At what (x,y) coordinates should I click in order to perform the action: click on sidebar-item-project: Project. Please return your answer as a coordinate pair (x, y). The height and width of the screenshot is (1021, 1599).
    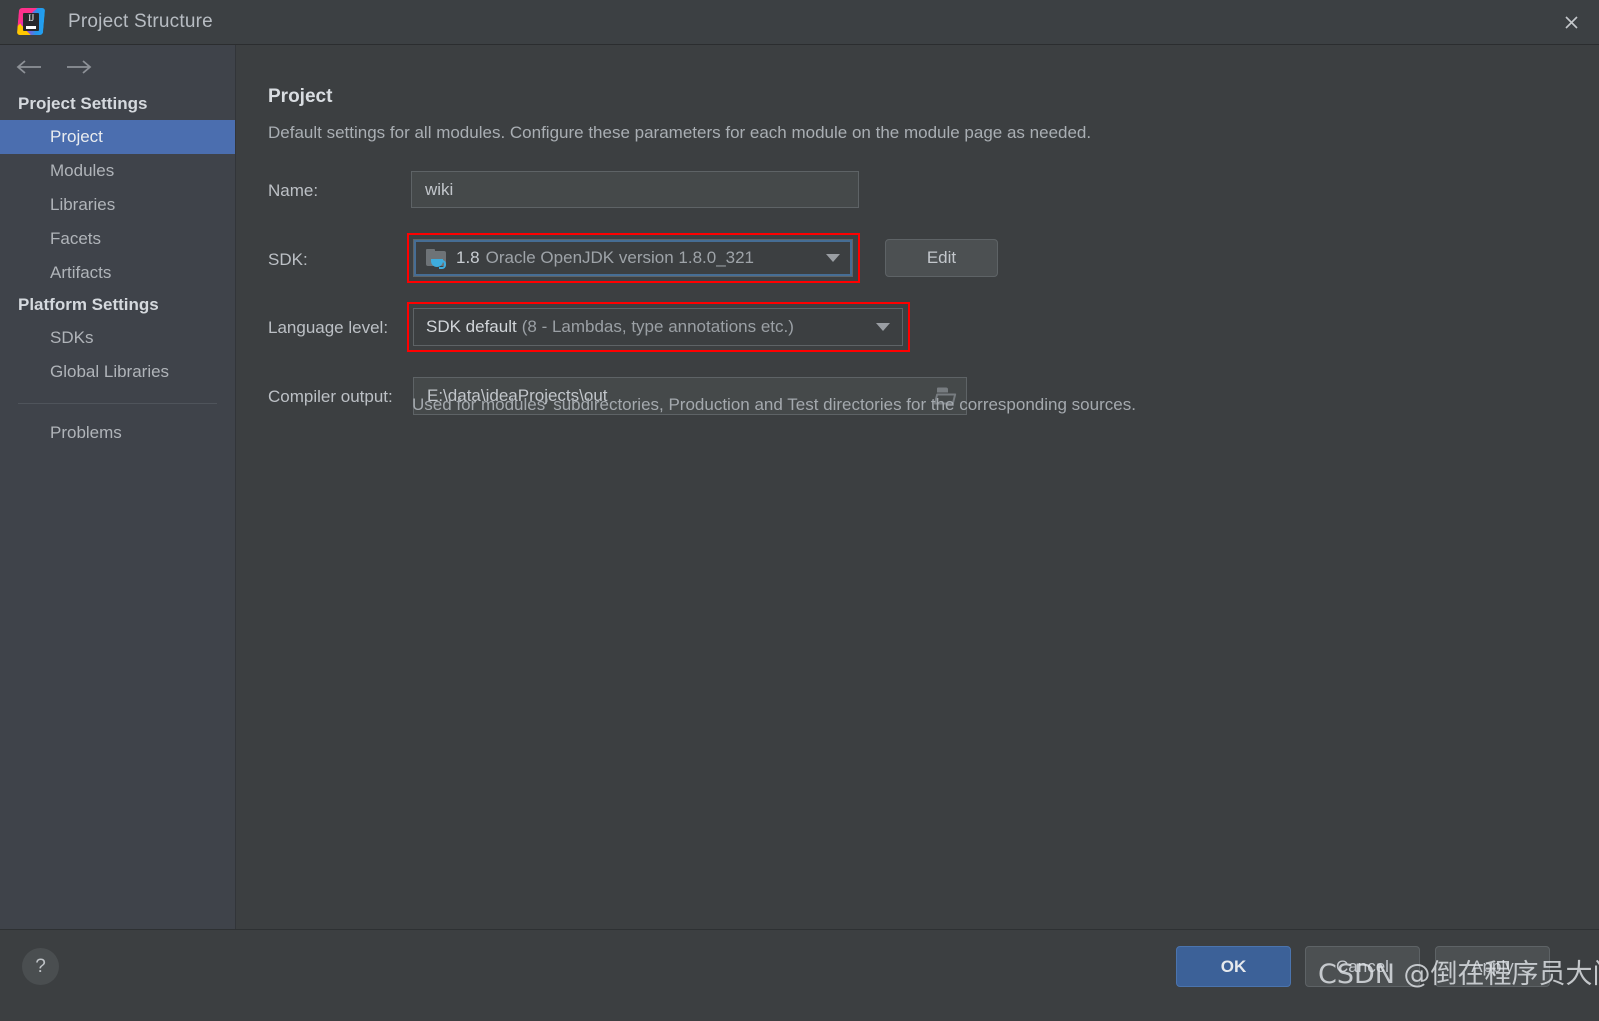
    Looking at the image, I should click on (117, 137).